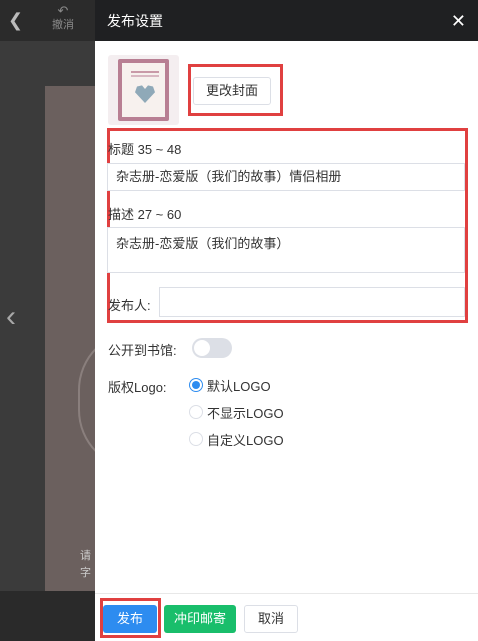 The height and width of the screenshot is (641, 478). Describe the element at coordinates (63, 25) in the screenshot. I see `undo-label: 撤消` at that location.